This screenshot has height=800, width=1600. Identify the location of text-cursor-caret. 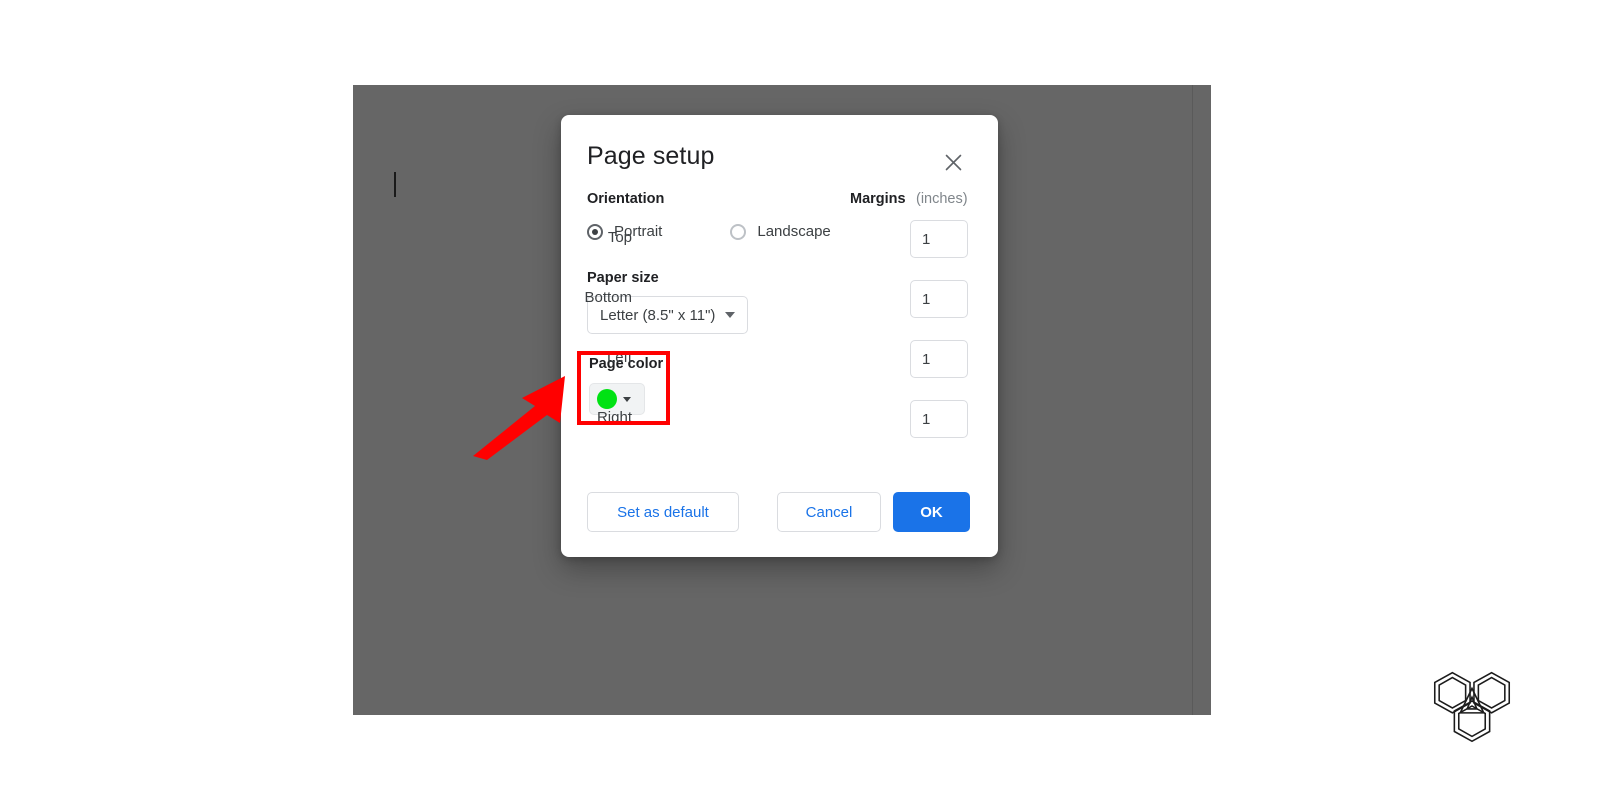
(395, 184).